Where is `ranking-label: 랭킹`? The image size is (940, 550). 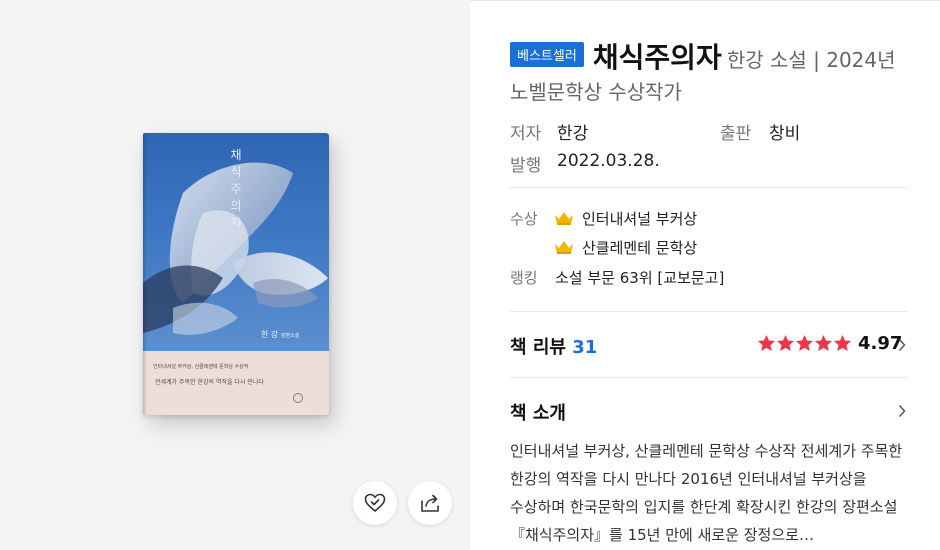 ranking-label: 랭킹 is located at coordinates (524, 278).